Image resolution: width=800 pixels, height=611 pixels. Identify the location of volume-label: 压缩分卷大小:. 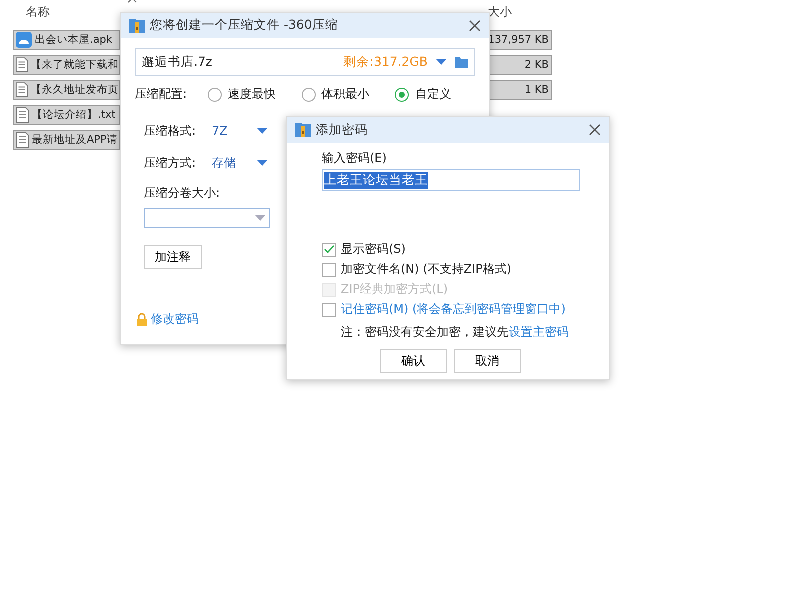
(183, 193).